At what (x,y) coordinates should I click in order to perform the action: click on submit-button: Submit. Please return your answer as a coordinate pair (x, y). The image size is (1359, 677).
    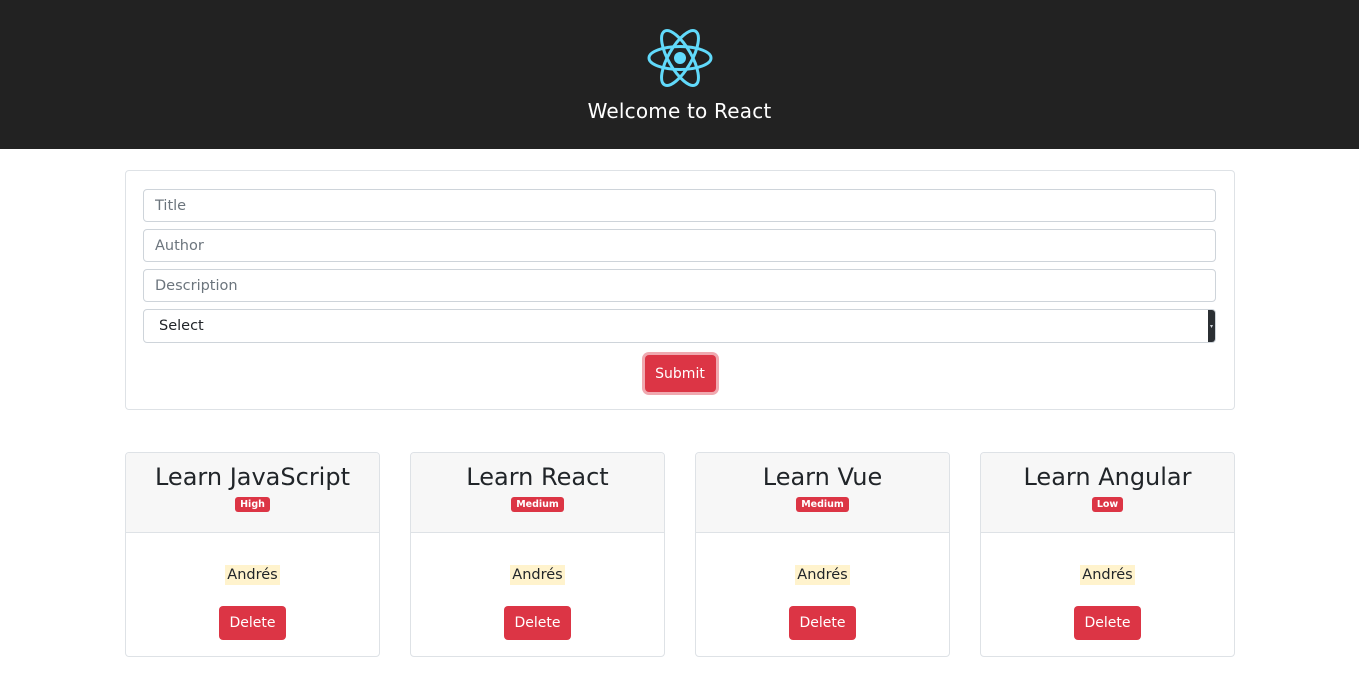
    Looking at the image, I should click on (680, 373).